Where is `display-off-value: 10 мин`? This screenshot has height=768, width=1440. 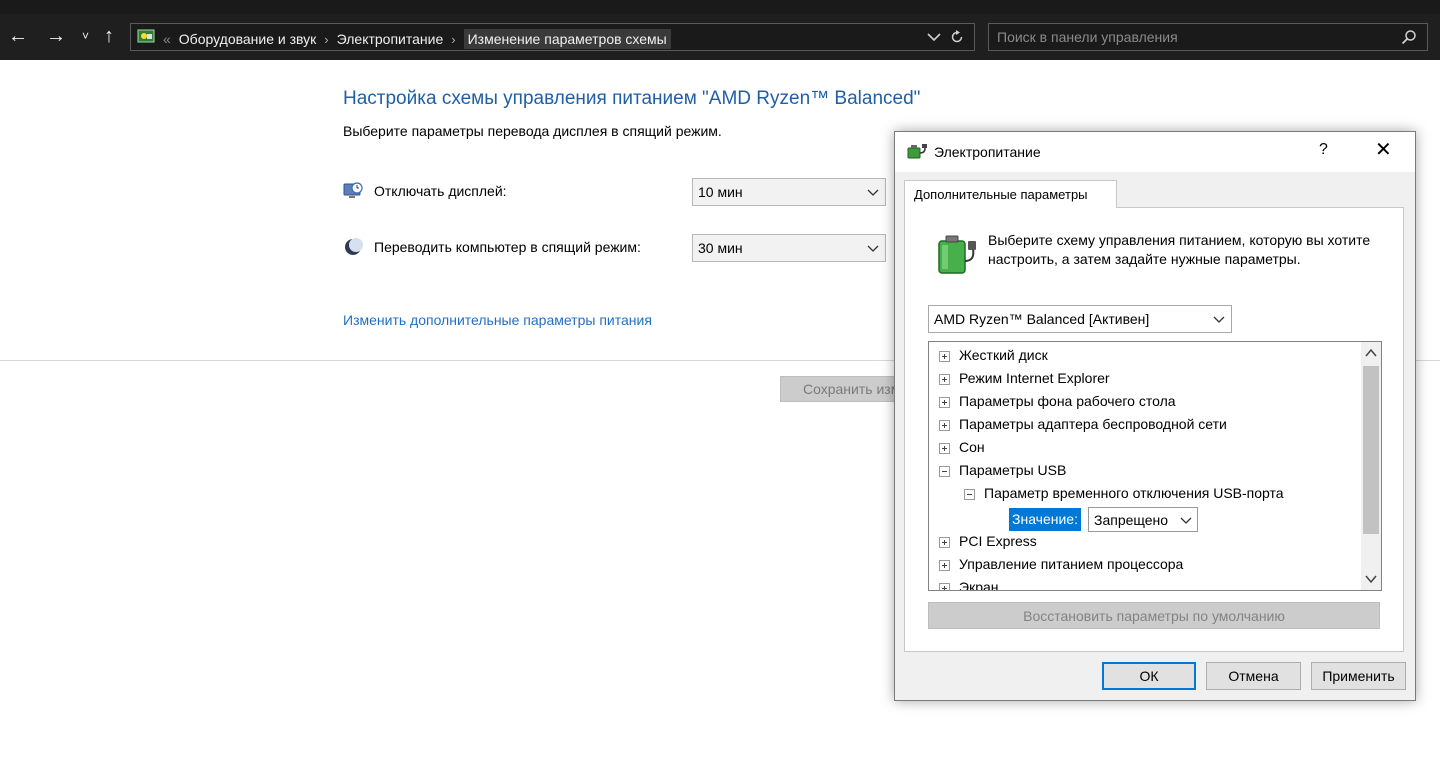
display-off-value: 10 мин is located at coordinates (720, 192).